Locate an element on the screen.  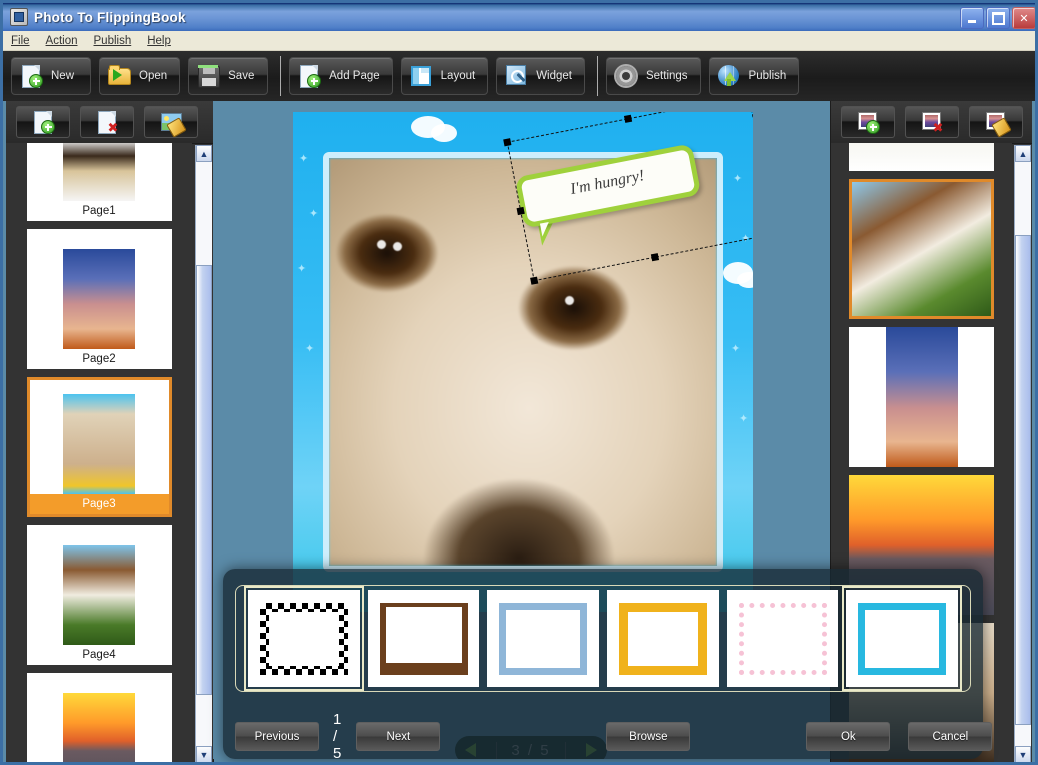
menu-publish: Publish is located at coordinates (113, 41).